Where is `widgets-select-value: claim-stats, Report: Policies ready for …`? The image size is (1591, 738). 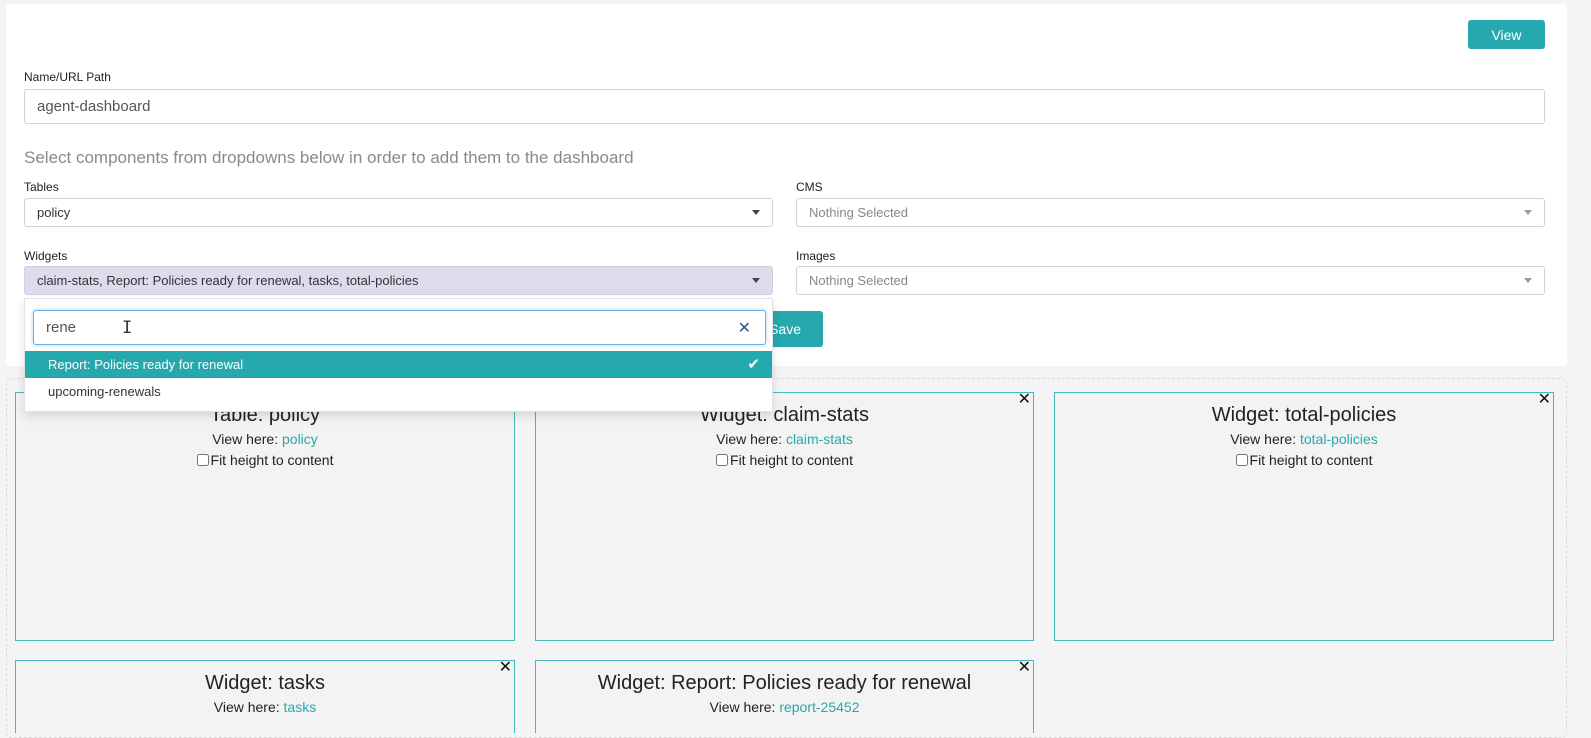 widgets-select-value: claim-stats, Report: Policies ready for … is located at coordinates (228, 280).